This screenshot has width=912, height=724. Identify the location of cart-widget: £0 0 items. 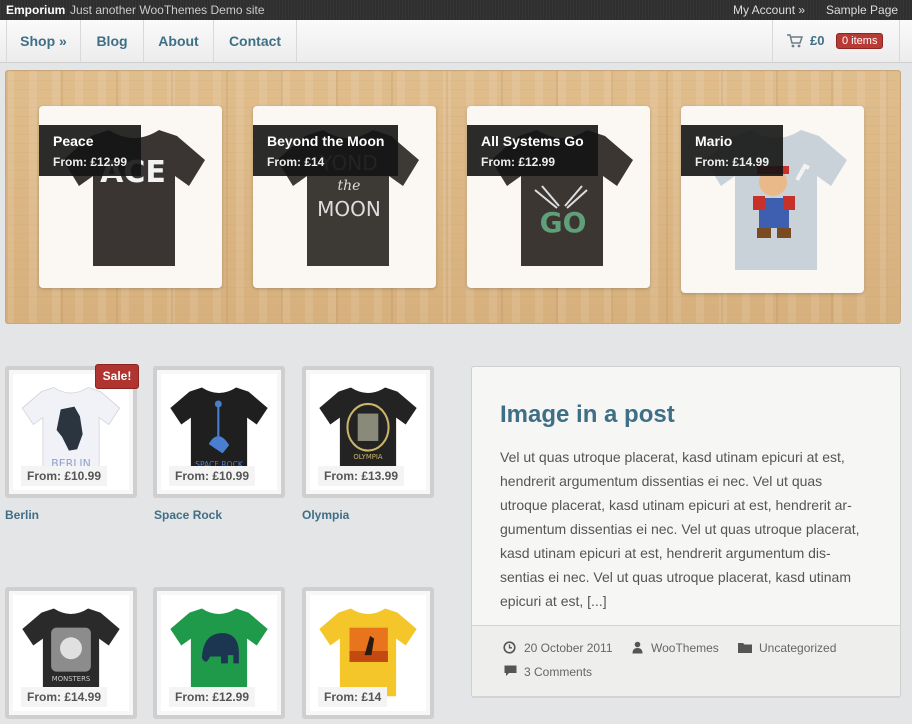
(836, 41).